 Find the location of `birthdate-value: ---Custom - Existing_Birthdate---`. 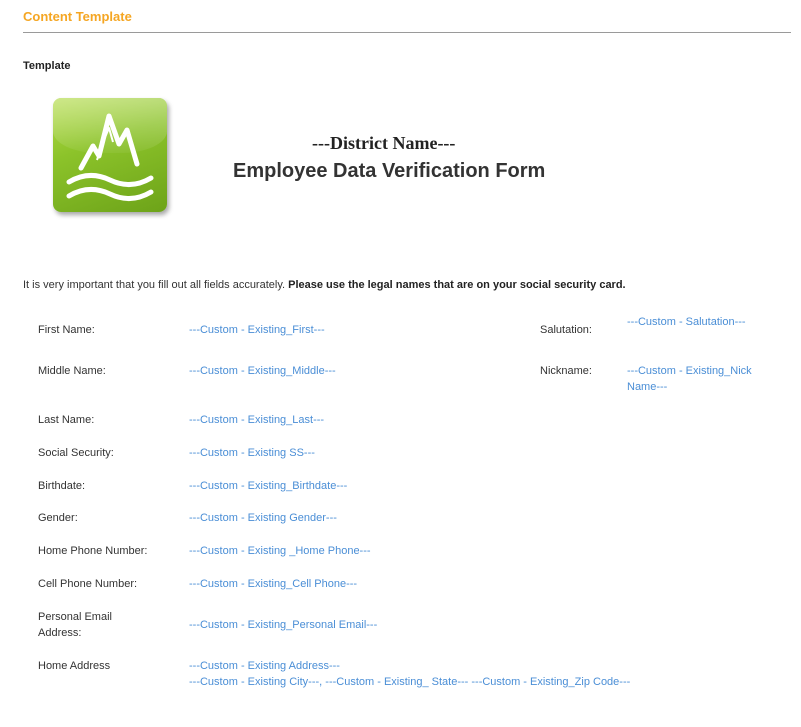

birthdate-value: ---Custom - Existing_Birthdate--- is located at coordinates (268, 486).